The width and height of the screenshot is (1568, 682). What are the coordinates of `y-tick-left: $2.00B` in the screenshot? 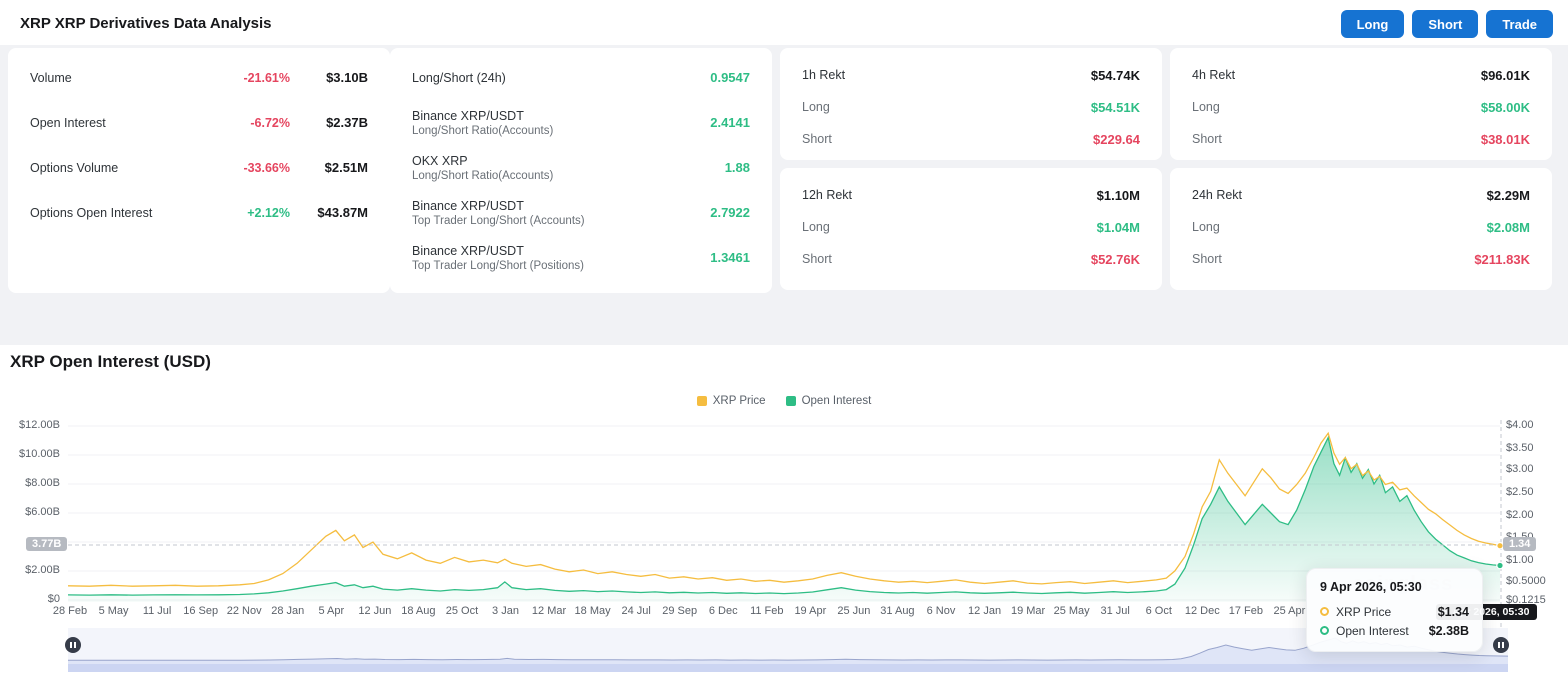 It's located at (42, 570).